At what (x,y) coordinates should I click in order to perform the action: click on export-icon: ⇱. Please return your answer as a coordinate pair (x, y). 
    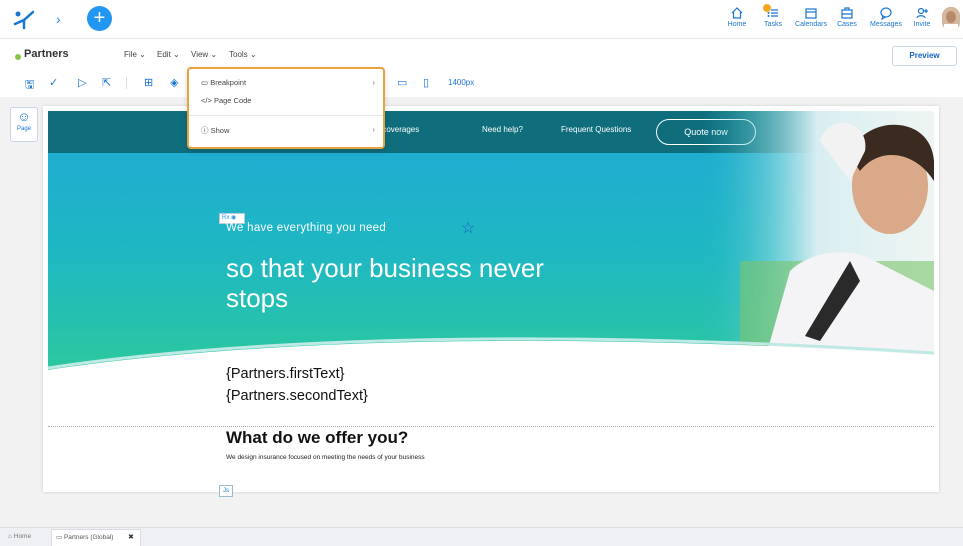
    Looking at the image, I should click on (106, 82).